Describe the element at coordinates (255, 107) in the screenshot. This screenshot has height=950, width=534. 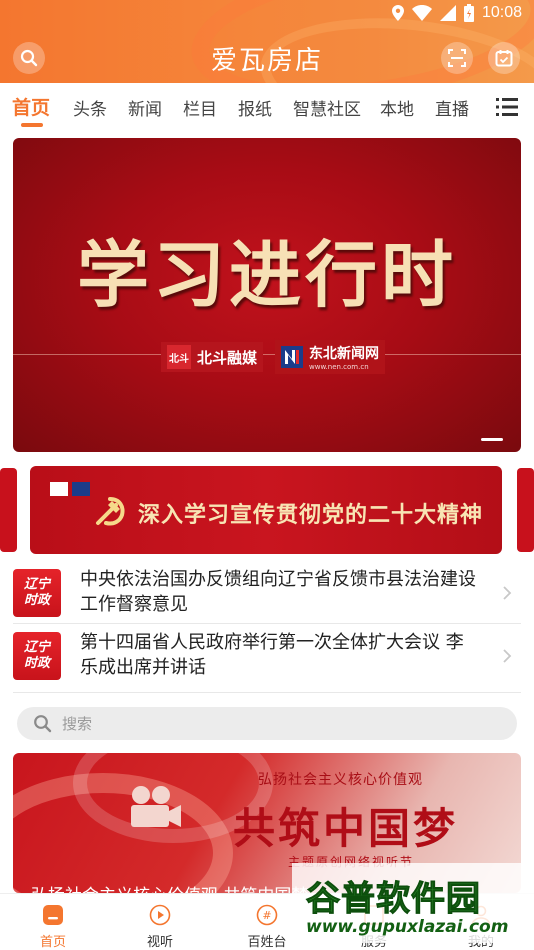
I see `tab-newspaper: 报纸` at that location.